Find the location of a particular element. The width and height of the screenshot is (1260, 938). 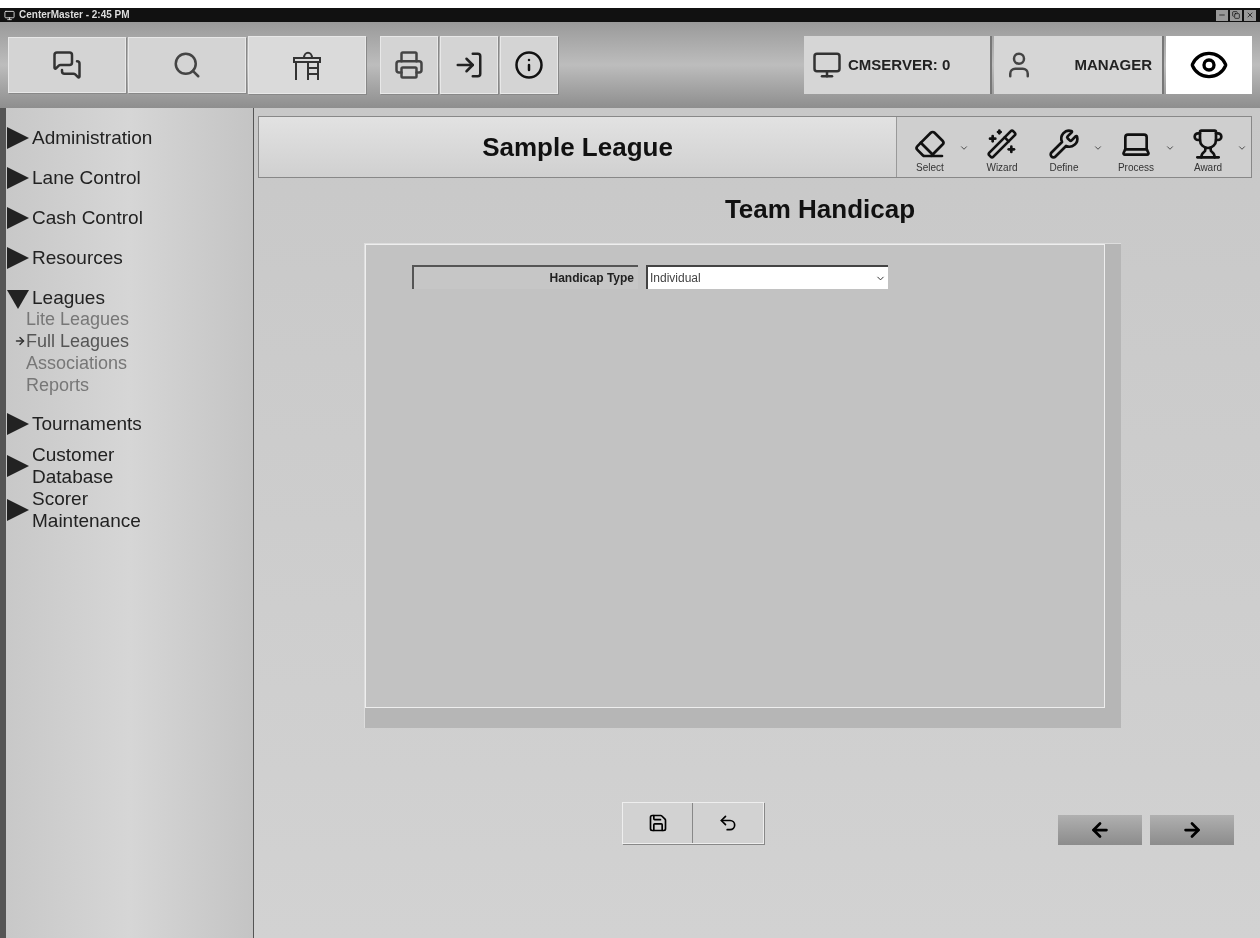

speech-bubbles-icon is located at coordinates (67, 65).